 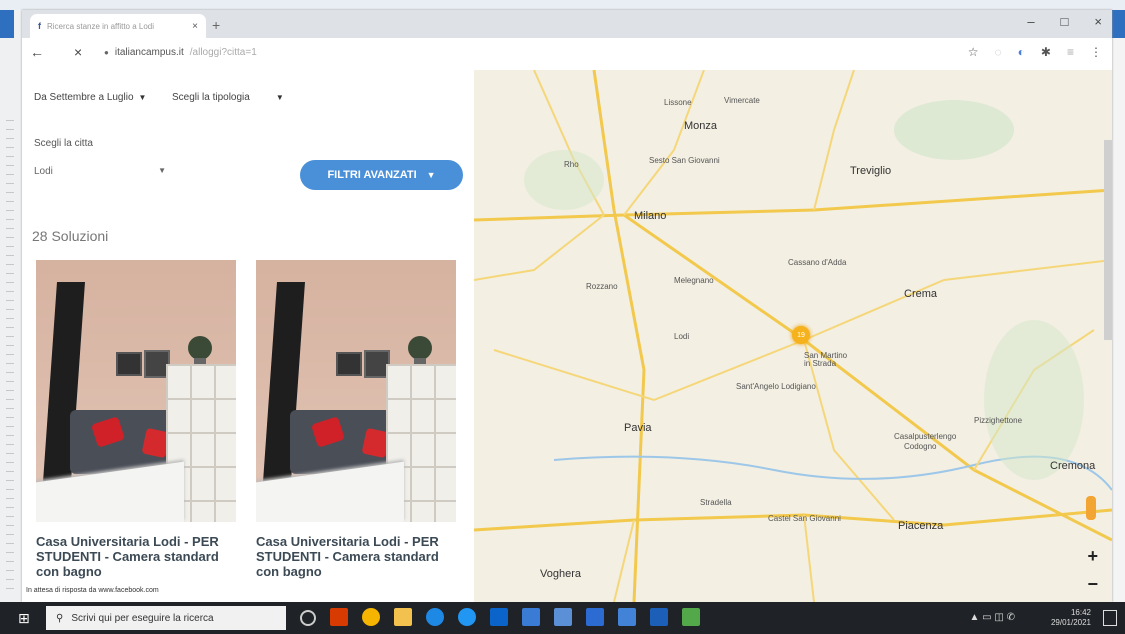 What do you see at coordinates (602, 286) in the screenshot?
I see `map-label-rozzano: Rozzano` at bounding box center [602, 286].